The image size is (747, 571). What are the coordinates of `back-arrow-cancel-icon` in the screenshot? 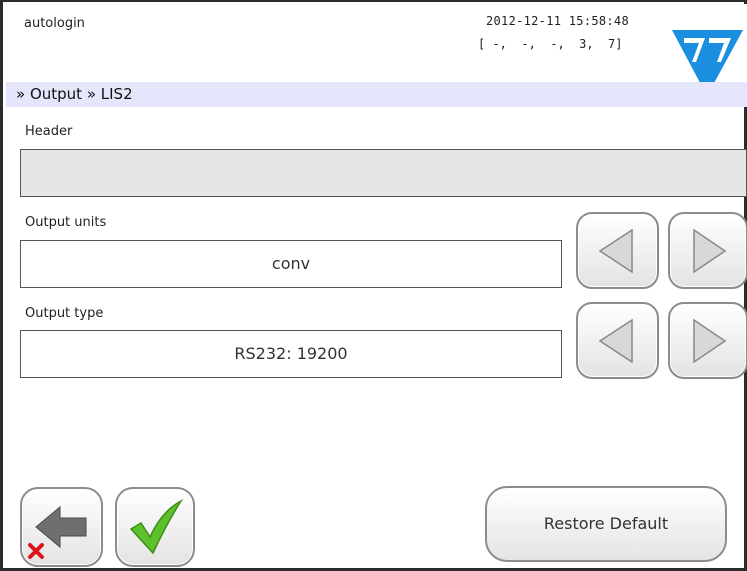 It's located at (57, 532).